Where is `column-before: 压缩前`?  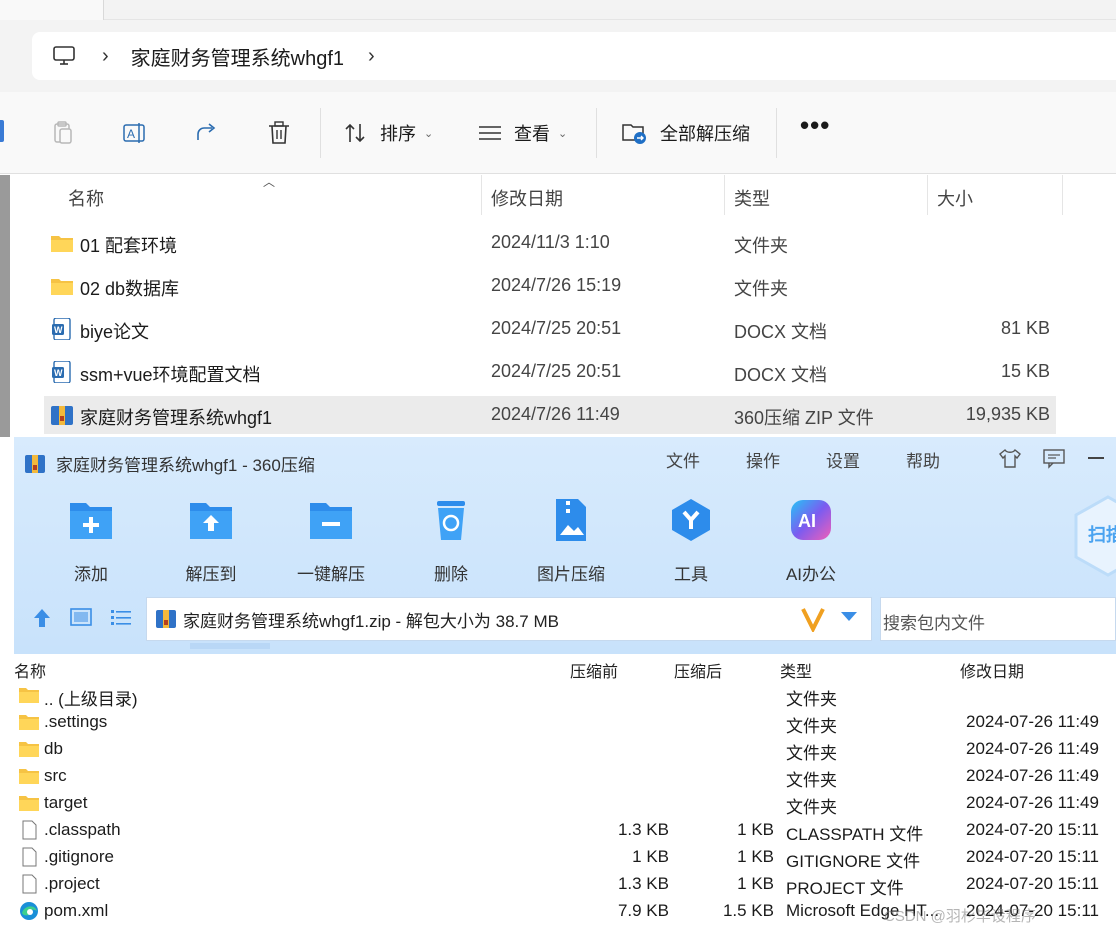
column-before: 压缩前 is located at coordinates (594, 670).